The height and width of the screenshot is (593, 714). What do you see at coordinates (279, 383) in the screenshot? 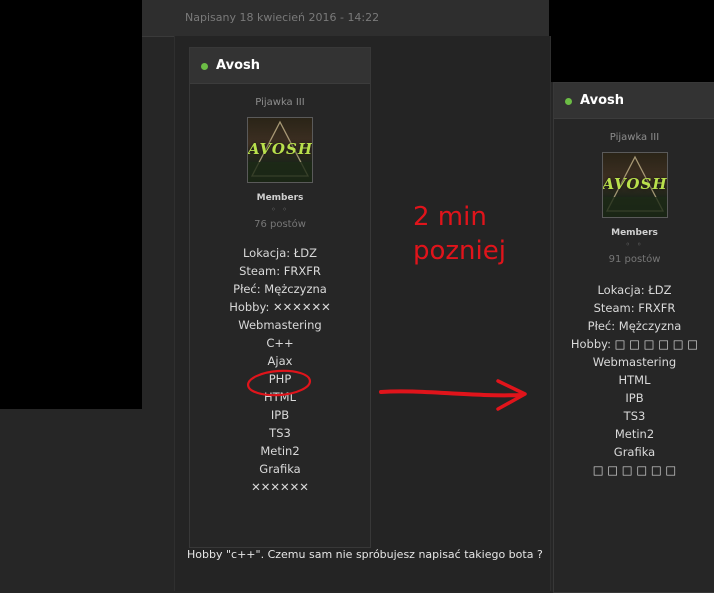
I see `annotation-circle-mark` at bounding box center [279, 383].